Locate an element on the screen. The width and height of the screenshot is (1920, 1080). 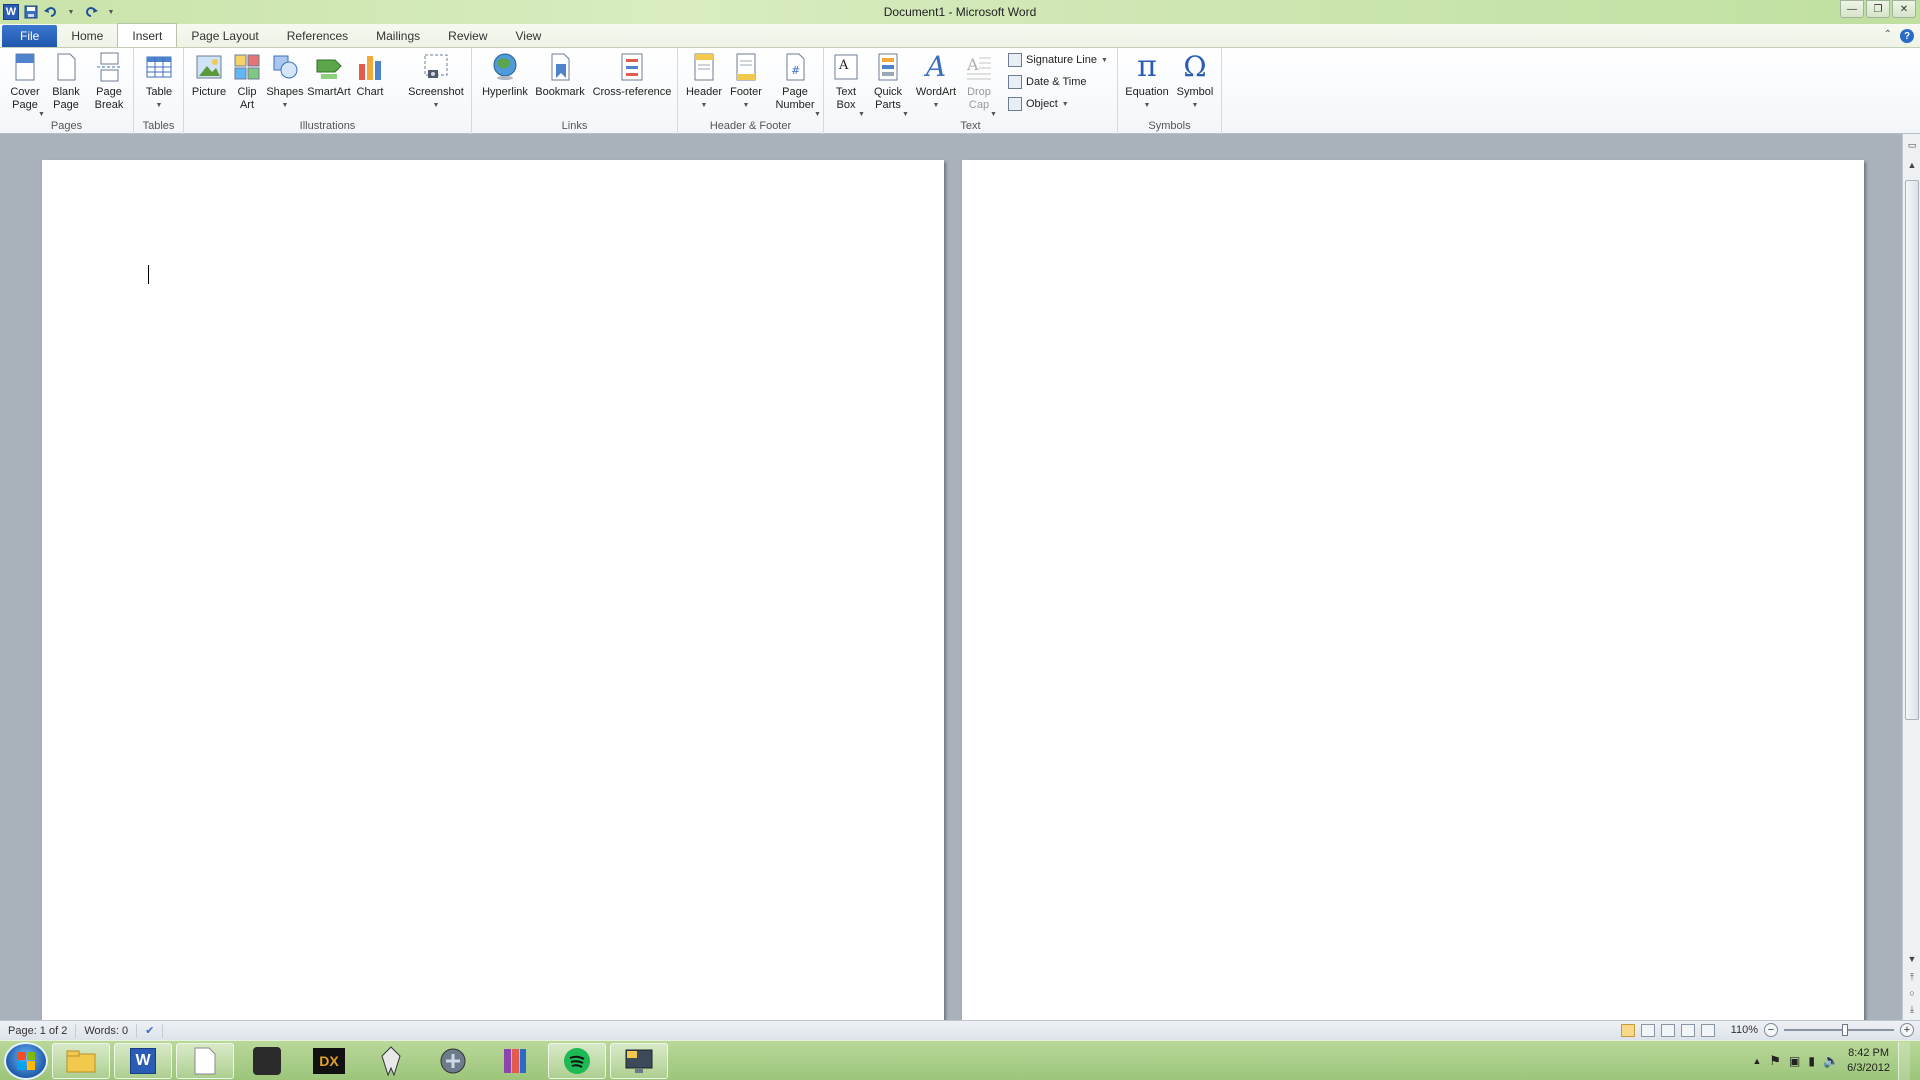
document-icon is located at coordinates (205, 1060).